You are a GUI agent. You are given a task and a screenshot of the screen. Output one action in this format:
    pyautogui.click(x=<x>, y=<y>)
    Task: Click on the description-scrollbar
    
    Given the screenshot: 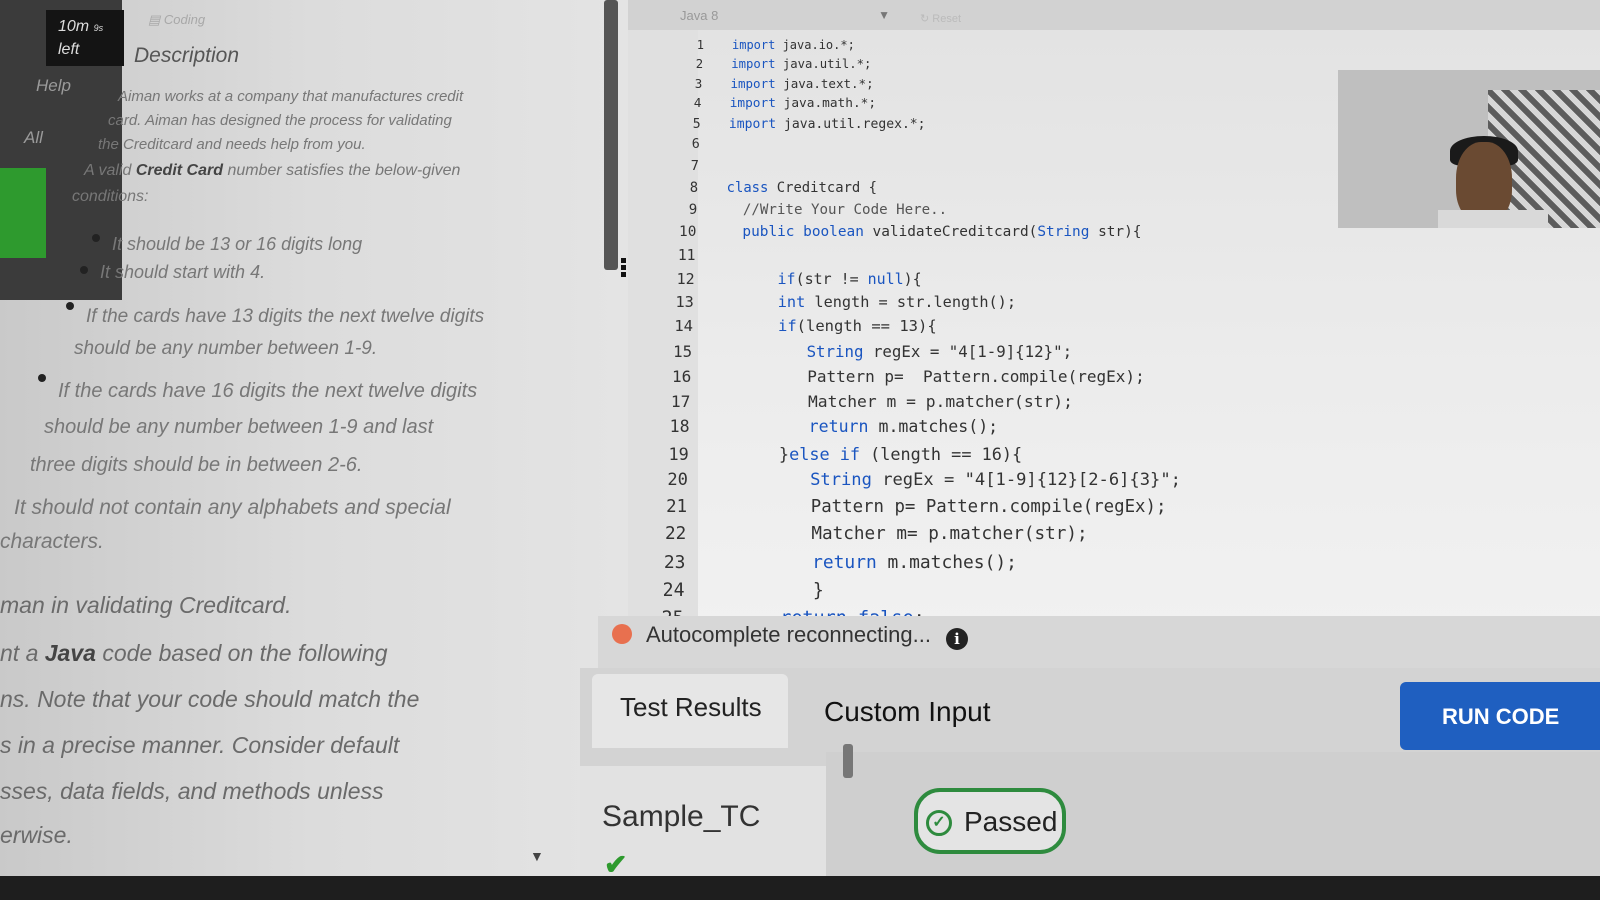 What is the action you would take?
    pyautogui.click(x=611, y=135)
    